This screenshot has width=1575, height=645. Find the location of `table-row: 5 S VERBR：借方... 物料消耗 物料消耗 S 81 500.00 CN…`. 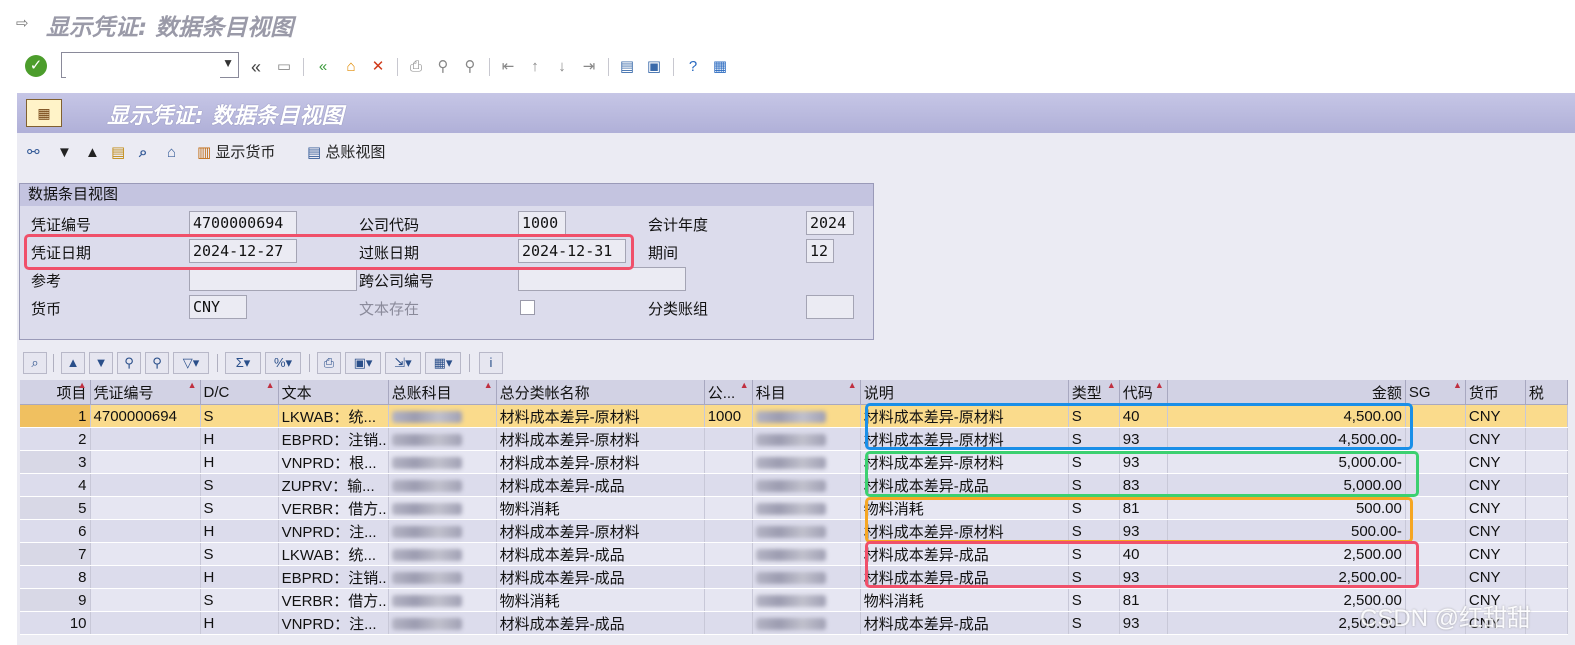

table-row: 5 S VERBR：借方... 物料消耗 物料消耗 S 81 500.00 CN… is located at coordinates (794, 508).